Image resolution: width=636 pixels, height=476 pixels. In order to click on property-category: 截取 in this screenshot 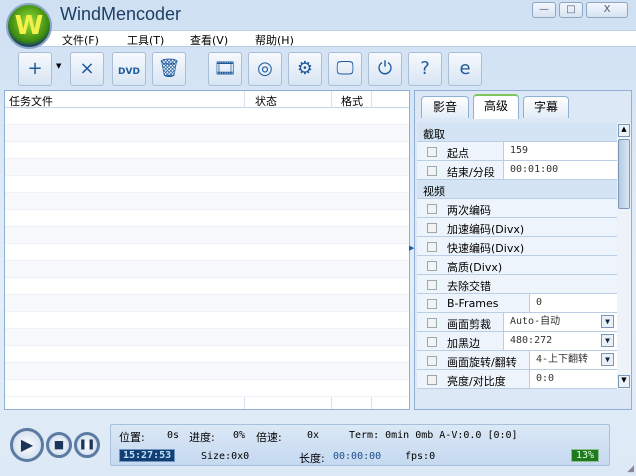, I will do `click(517, 132)`.